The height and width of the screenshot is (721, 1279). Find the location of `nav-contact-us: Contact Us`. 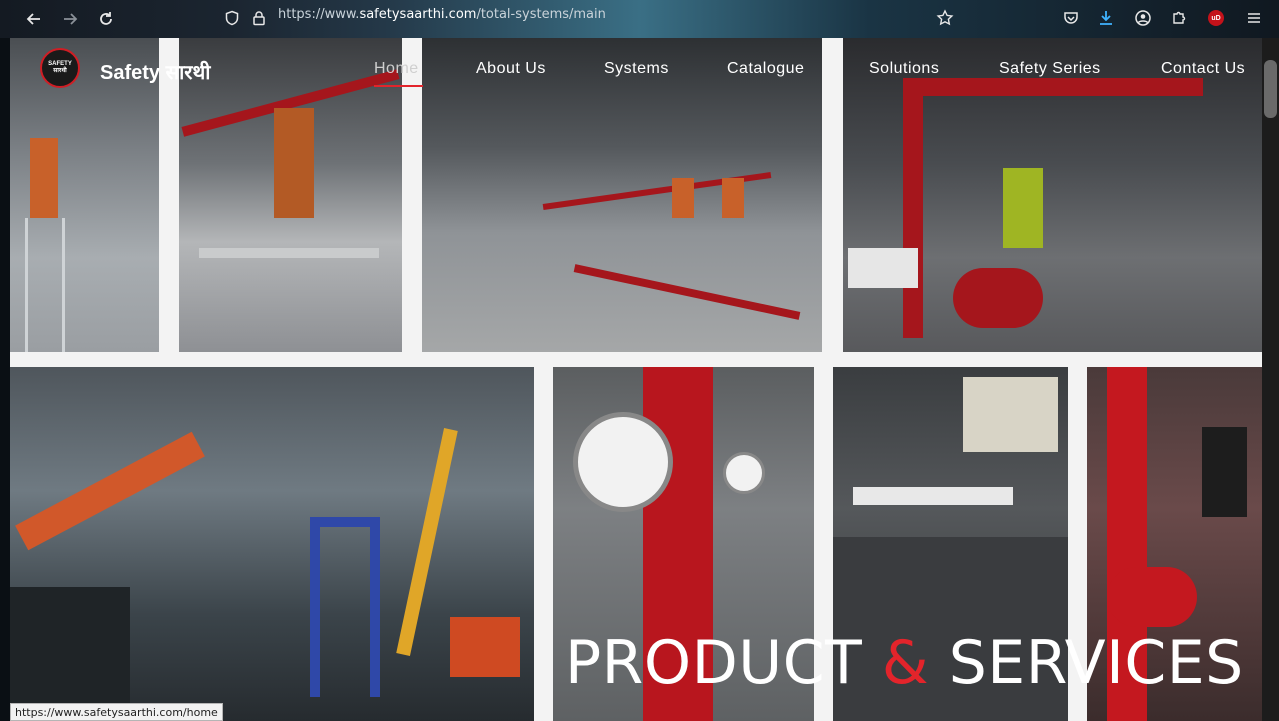

nav-contact-us: Contact Us is located at coordinates (1203, 69).